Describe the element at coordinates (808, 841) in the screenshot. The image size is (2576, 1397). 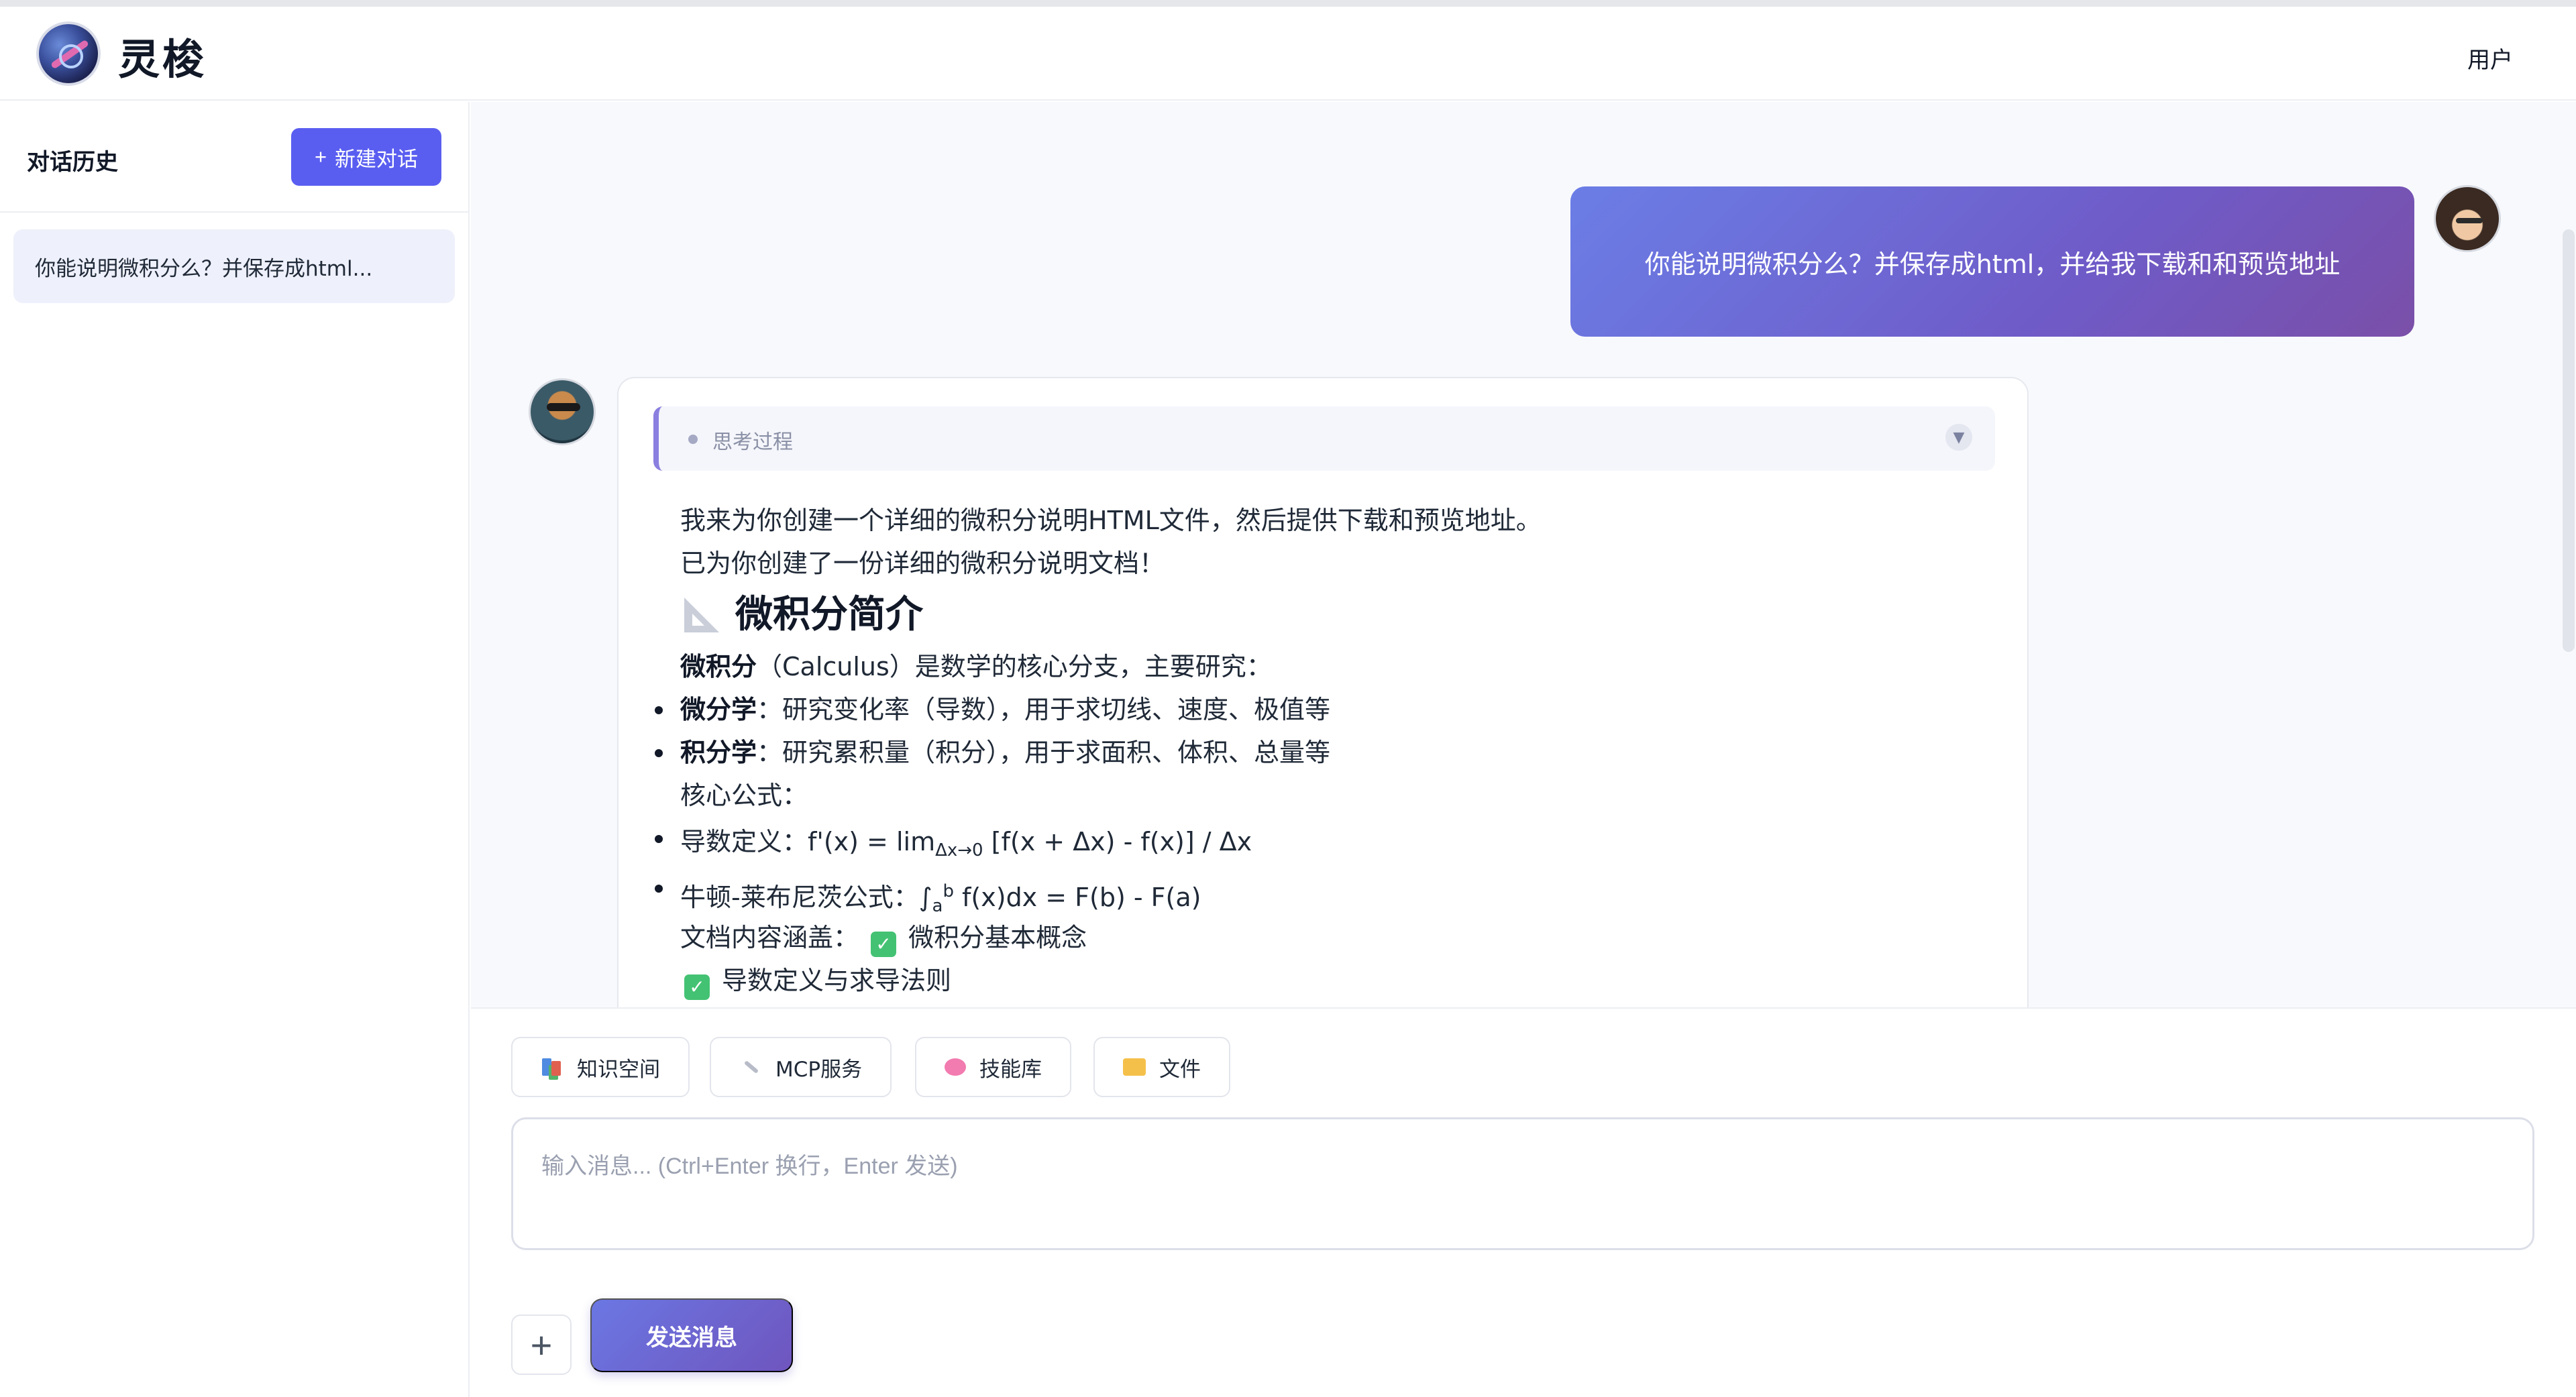
I see `derivative-prefix: 导数定义：f'(x) = lim` at that location.